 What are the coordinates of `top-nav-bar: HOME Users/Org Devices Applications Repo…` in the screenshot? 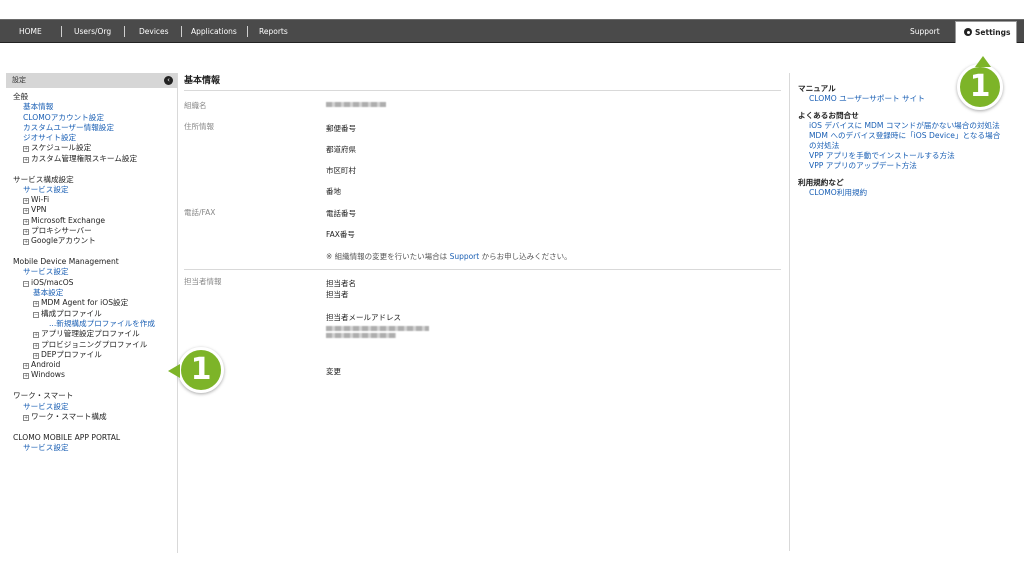 It's located at (512, 31).